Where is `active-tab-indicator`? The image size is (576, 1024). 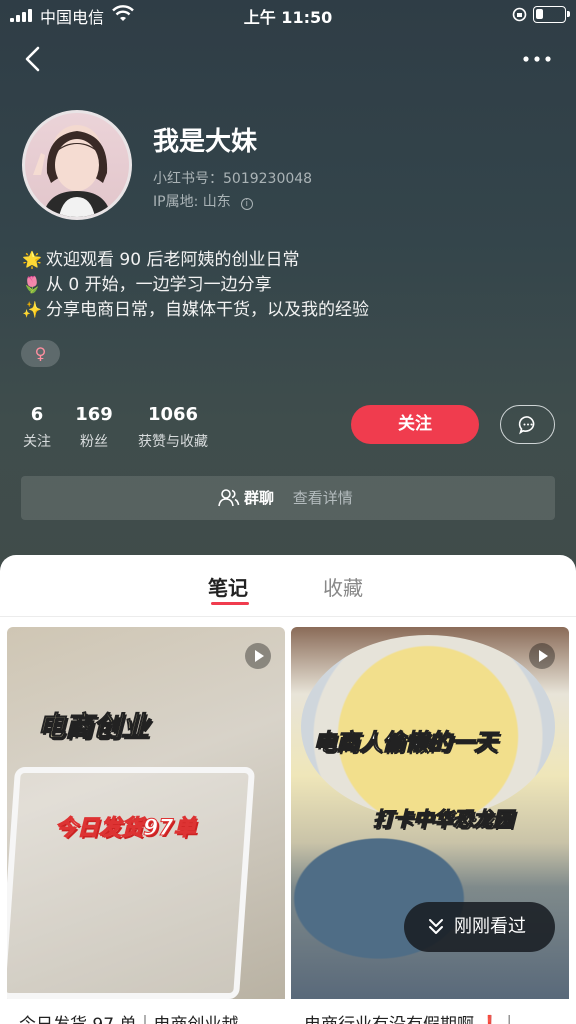
active-tab-indicator is located at coordinates (230, 603).